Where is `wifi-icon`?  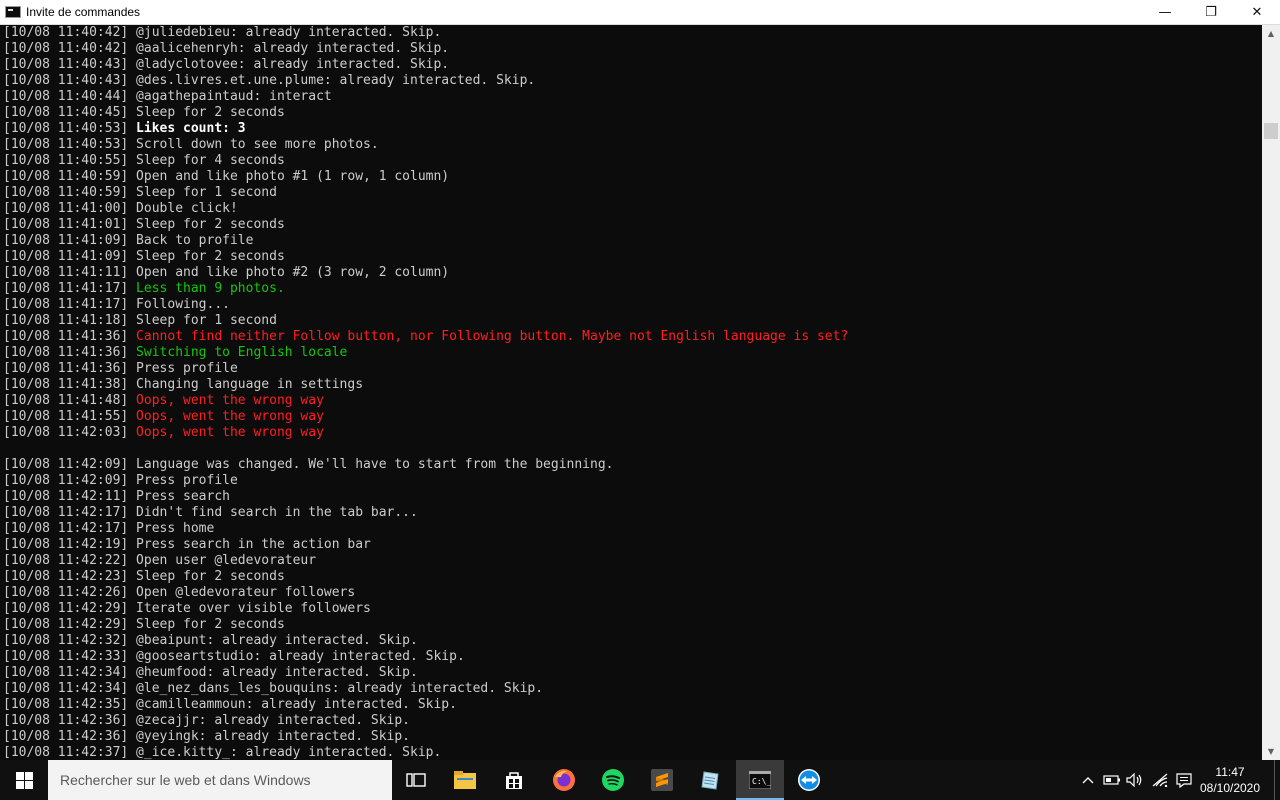 wifi-icon is located at coordinates (1161, 780).